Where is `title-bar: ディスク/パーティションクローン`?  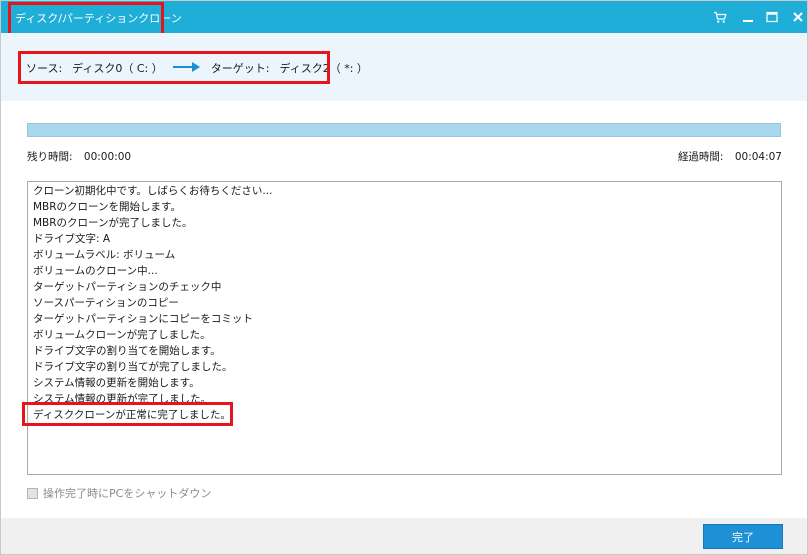 title-bar: ディスク/パーティションクローン is located at coordinates (404, 17).